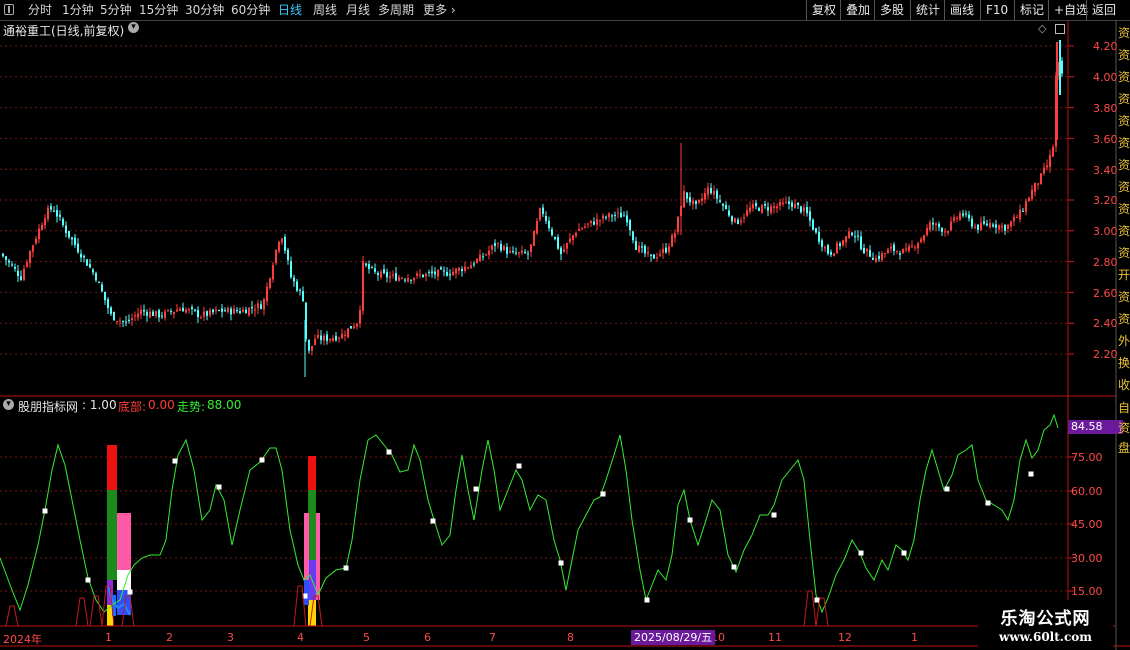 The image size is (1130, 650). I want to click on indicator-collapse-icon: ▾, so click(8, 404).